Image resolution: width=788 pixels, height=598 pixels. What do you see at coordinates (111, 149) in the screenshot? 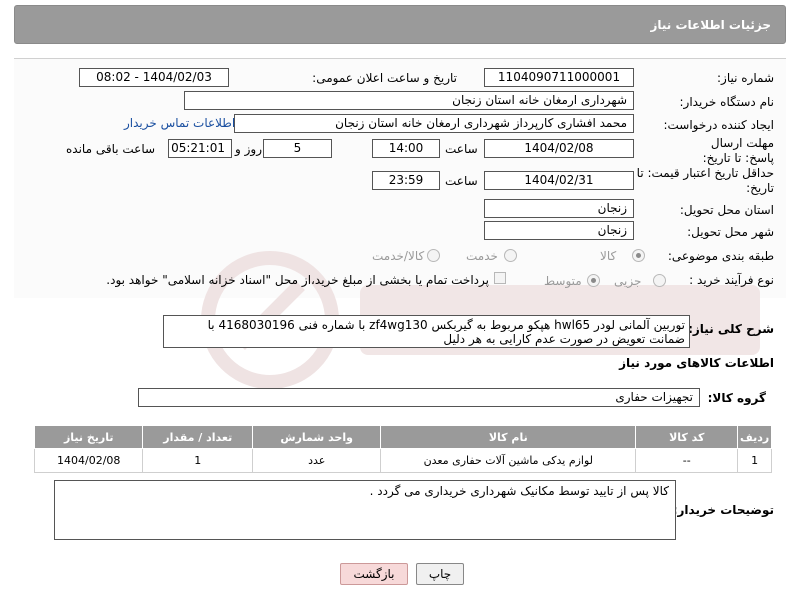
I see `remaining-label: ساعت باقی مانده` at bounding box center [111, 149].